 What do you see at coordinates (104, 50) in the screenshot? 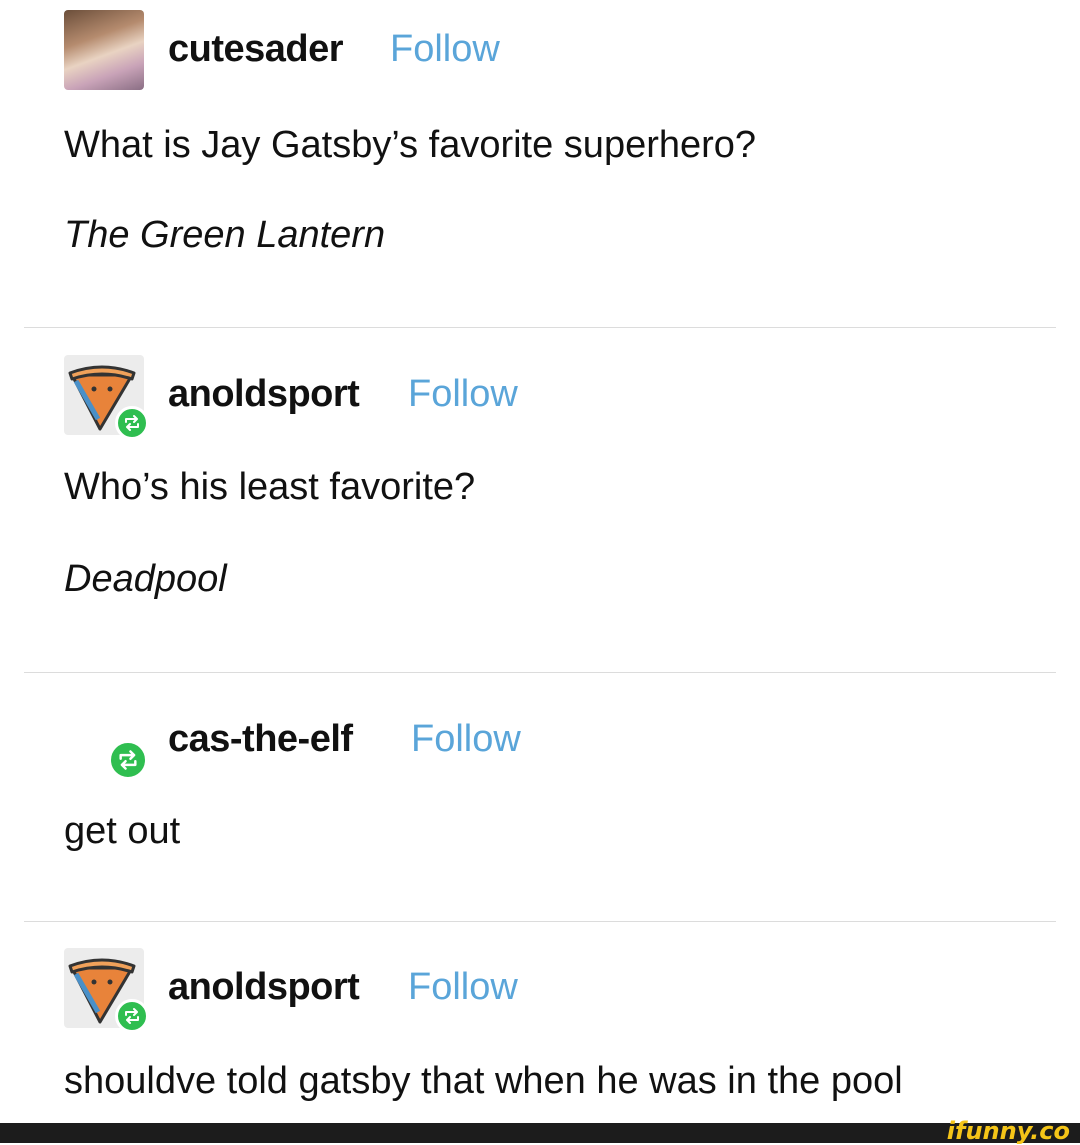
I see `avatar` at bounding box center [104, 50].